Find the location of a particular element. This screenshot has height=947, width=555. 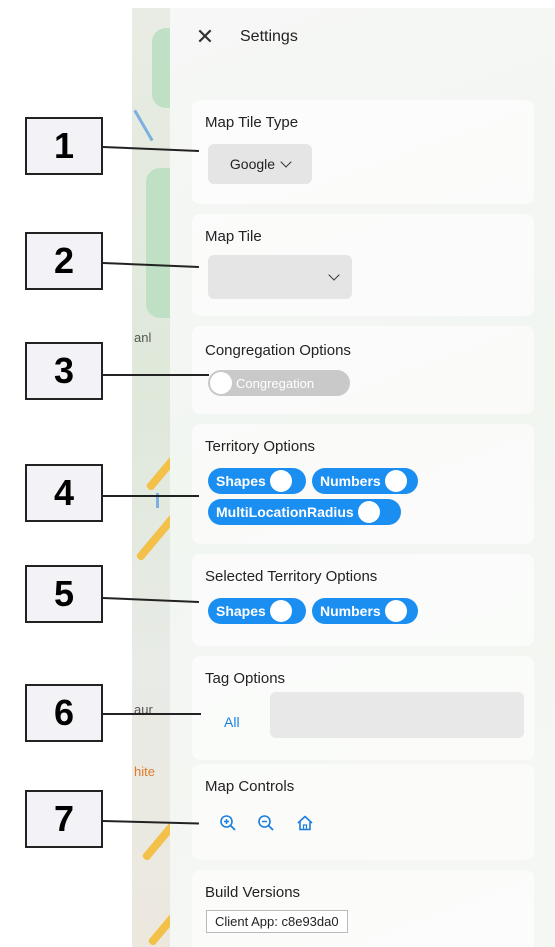

toggle-label: MultiLocationRadius is located at coordinates (285, 512).